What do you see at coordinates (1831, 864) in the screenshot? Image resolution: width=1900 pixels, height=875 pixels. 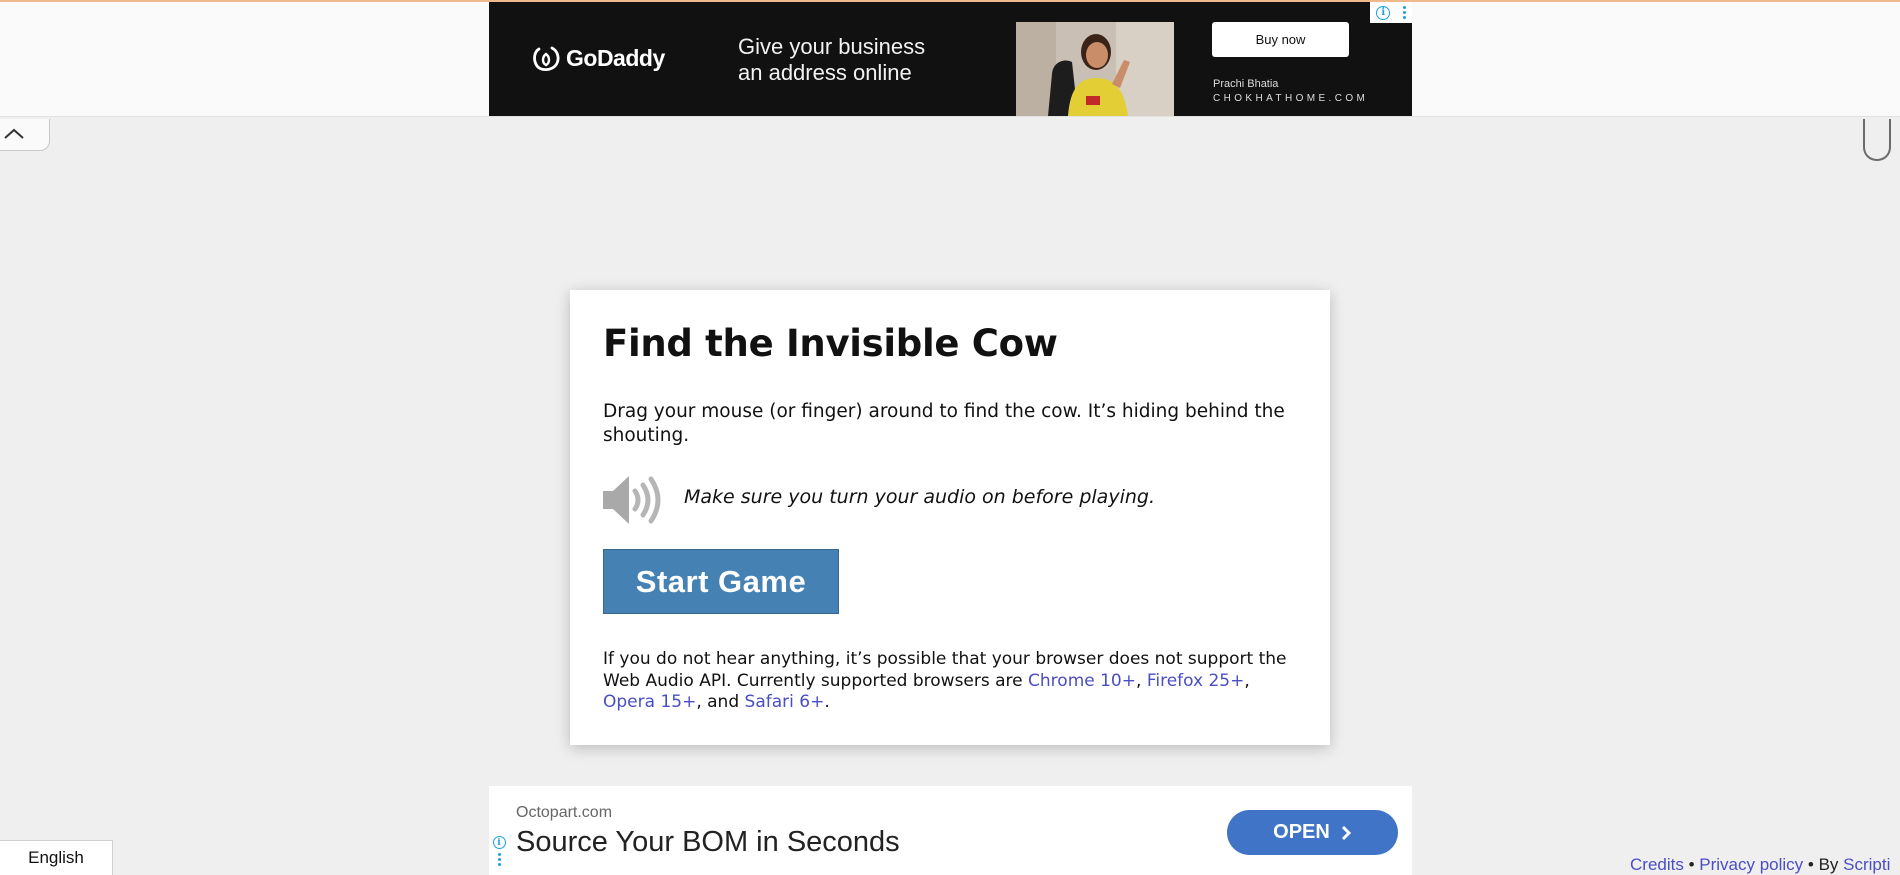 I see `by-label: By` at bounding box center [1831, 864].